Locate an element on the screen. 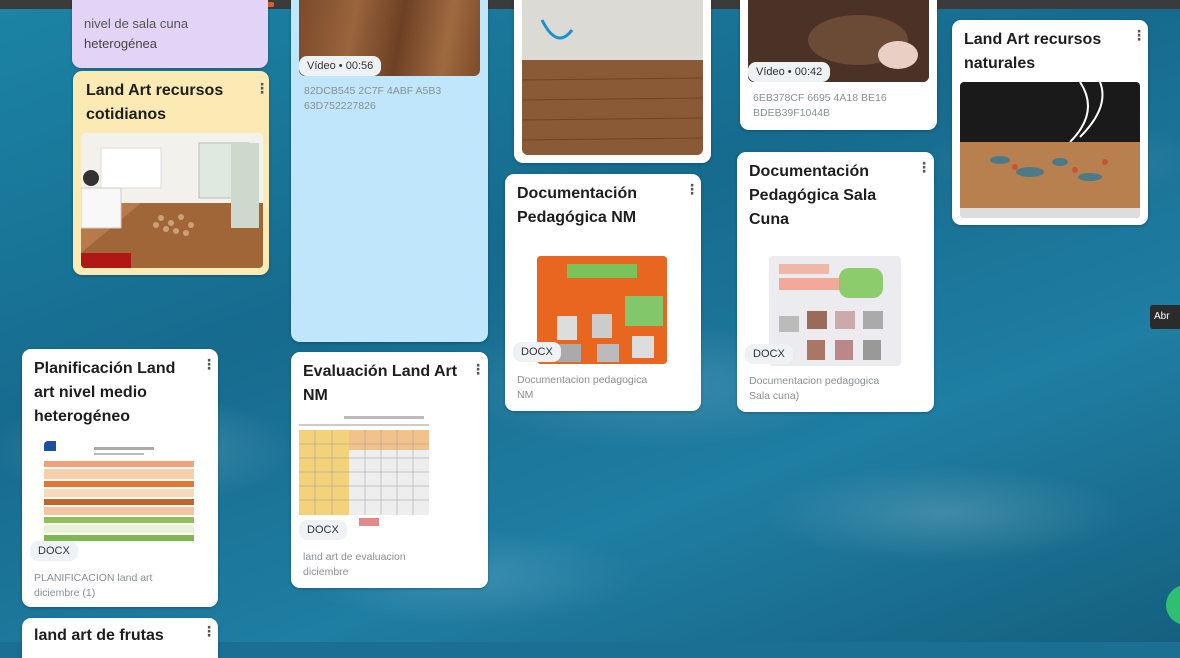 This screenshot has width=1180, height=658. card-title: Cuna is located at coordinates (769, 219).